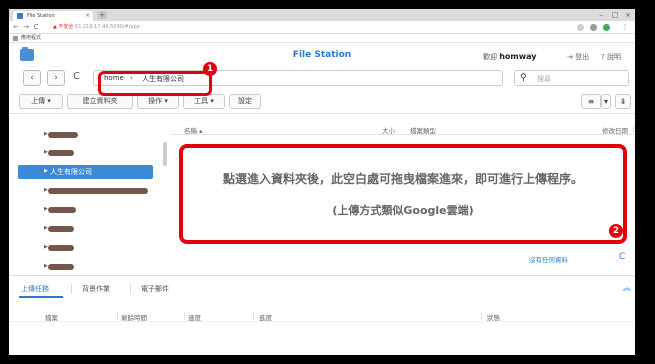  What do you see at coordinates (616, 231) in the screenshot?
I see `annotation-badge-2: 2` at bounding box center [616, 231].